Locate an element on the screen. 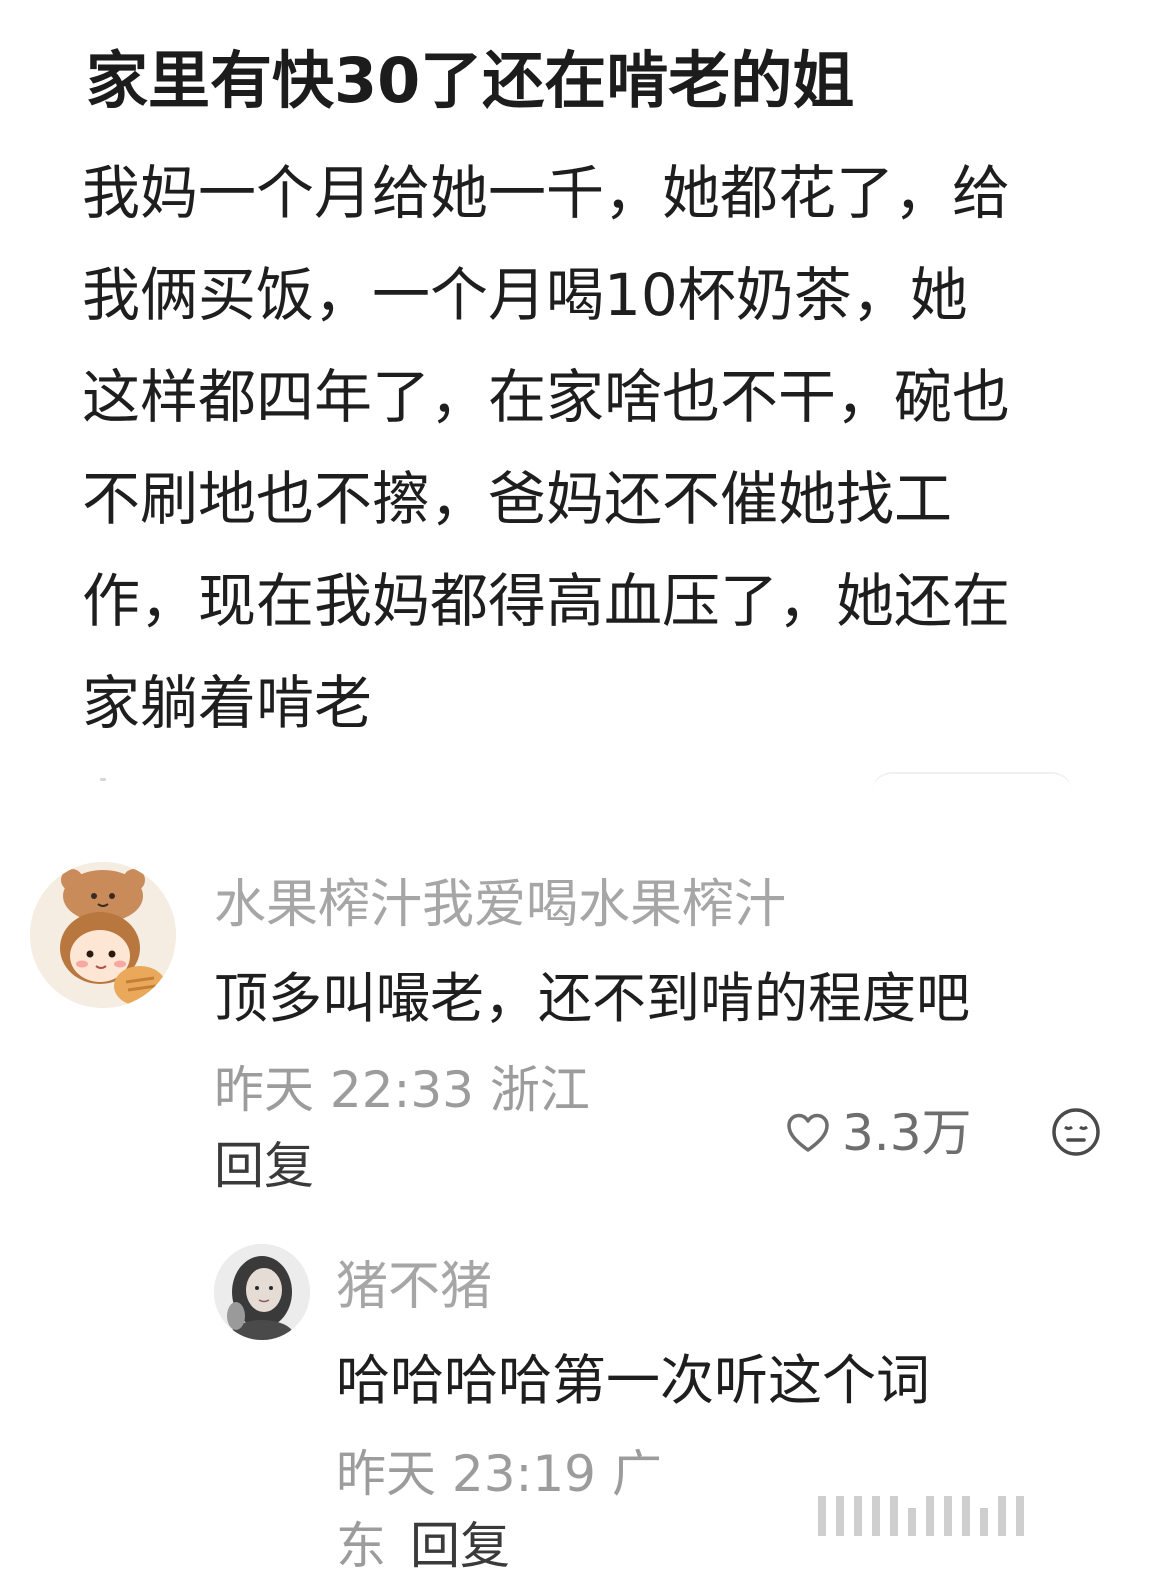  post-body-line: 我妈一个月给她一千，她都花了，给 is located at coordinates (546, 193).